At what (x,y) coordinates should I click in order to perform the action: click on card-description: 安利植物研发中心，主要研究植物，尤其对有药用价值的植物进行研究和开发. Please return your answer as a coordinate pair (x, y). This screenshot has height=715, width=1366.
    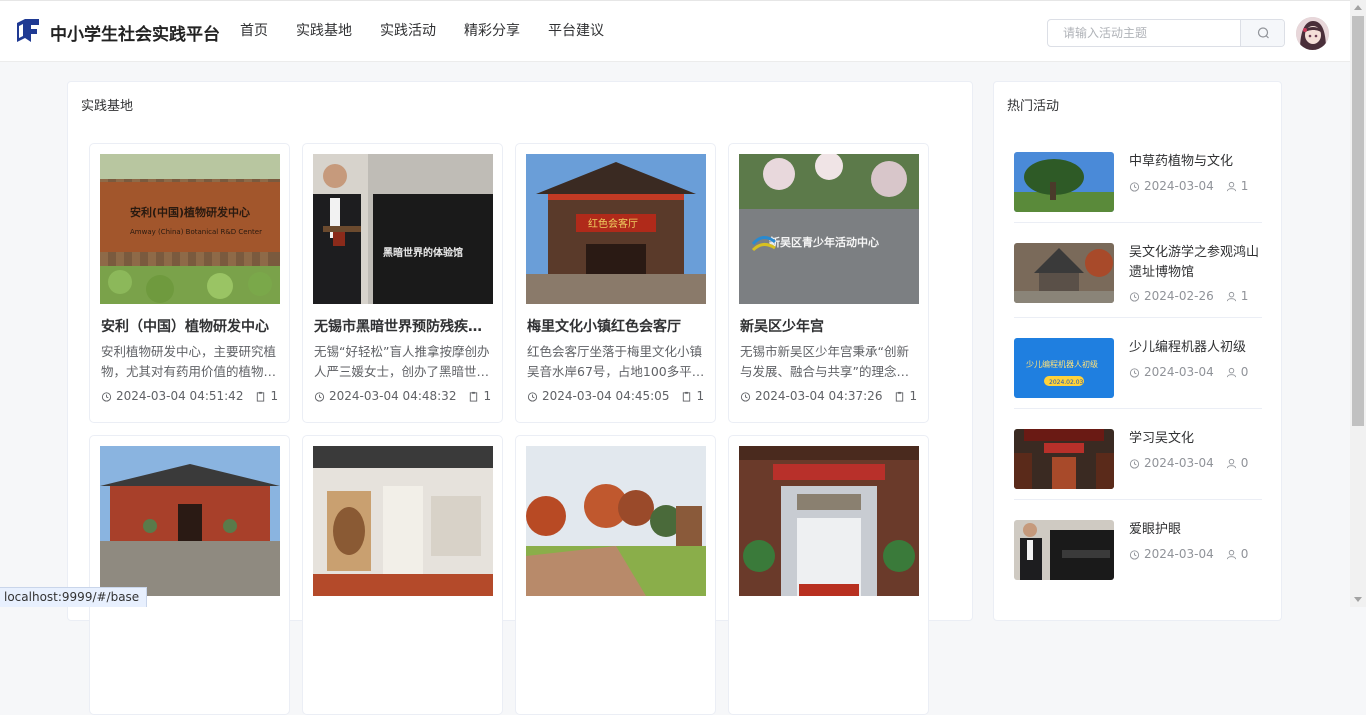
    Looking at the image, I should click on (189, 361).